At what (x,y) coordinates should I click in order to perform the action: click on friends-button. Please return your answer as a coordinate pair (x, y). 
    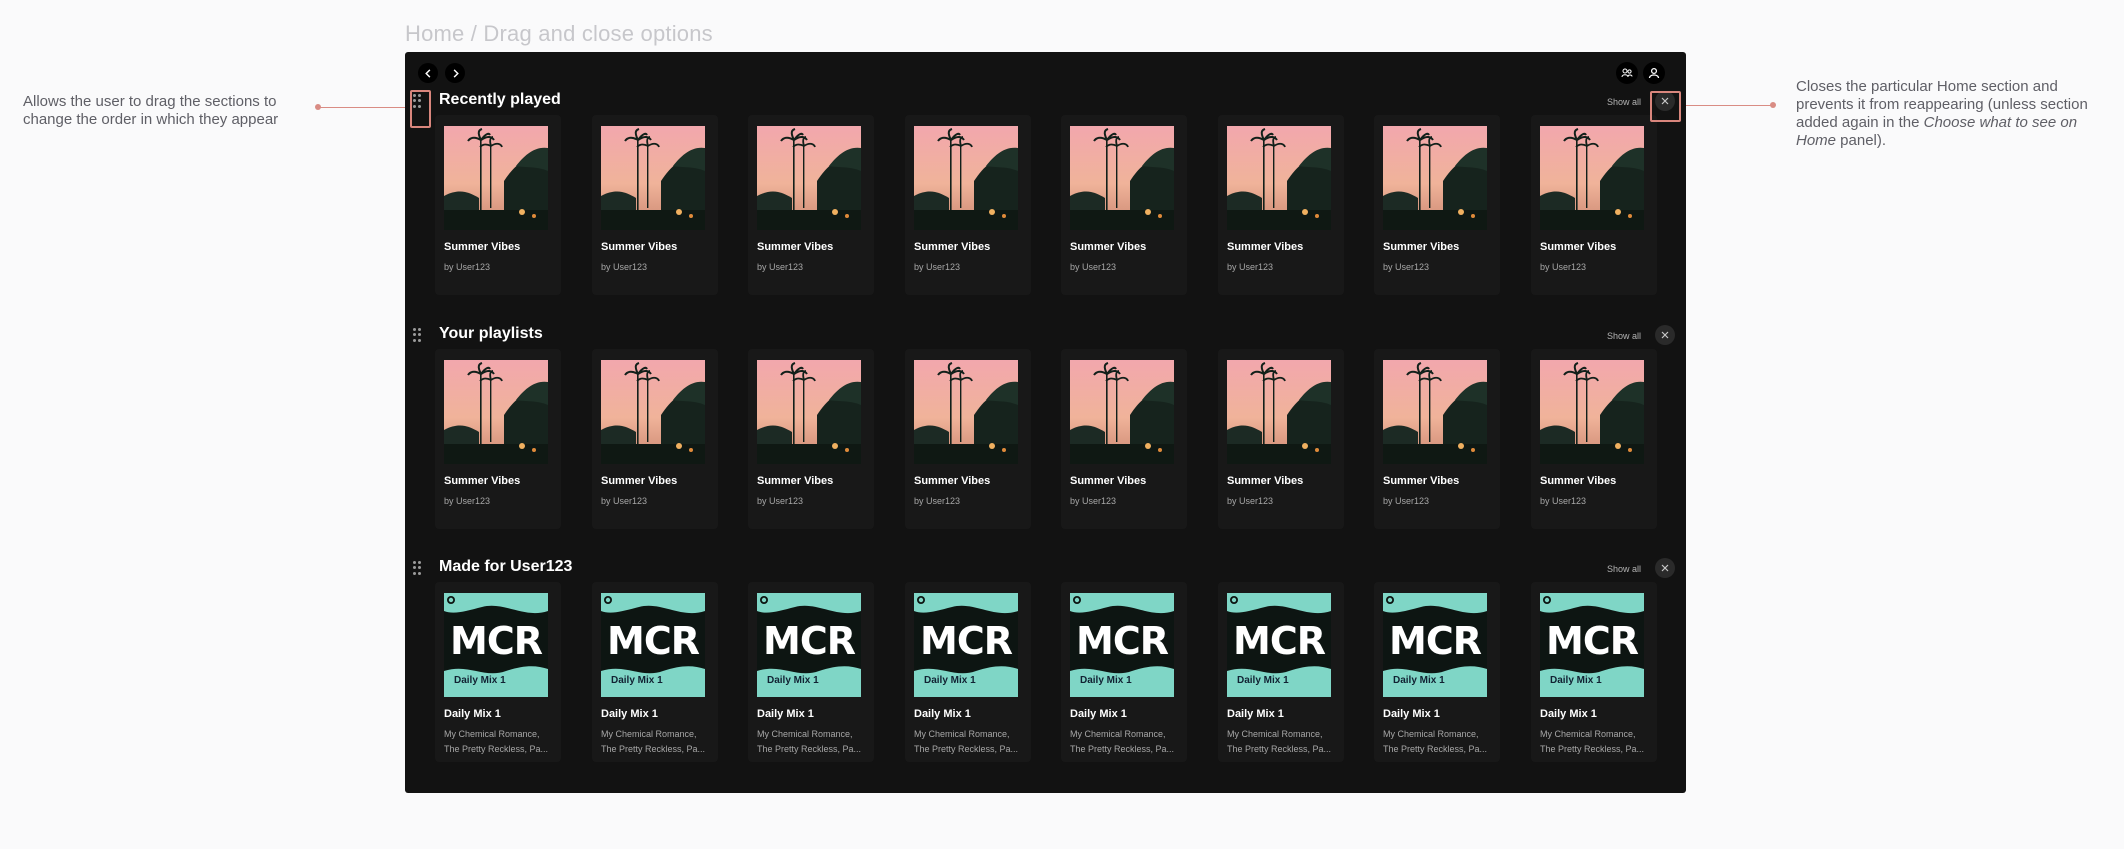
    Looking at the image, I should click on (1627, 73).